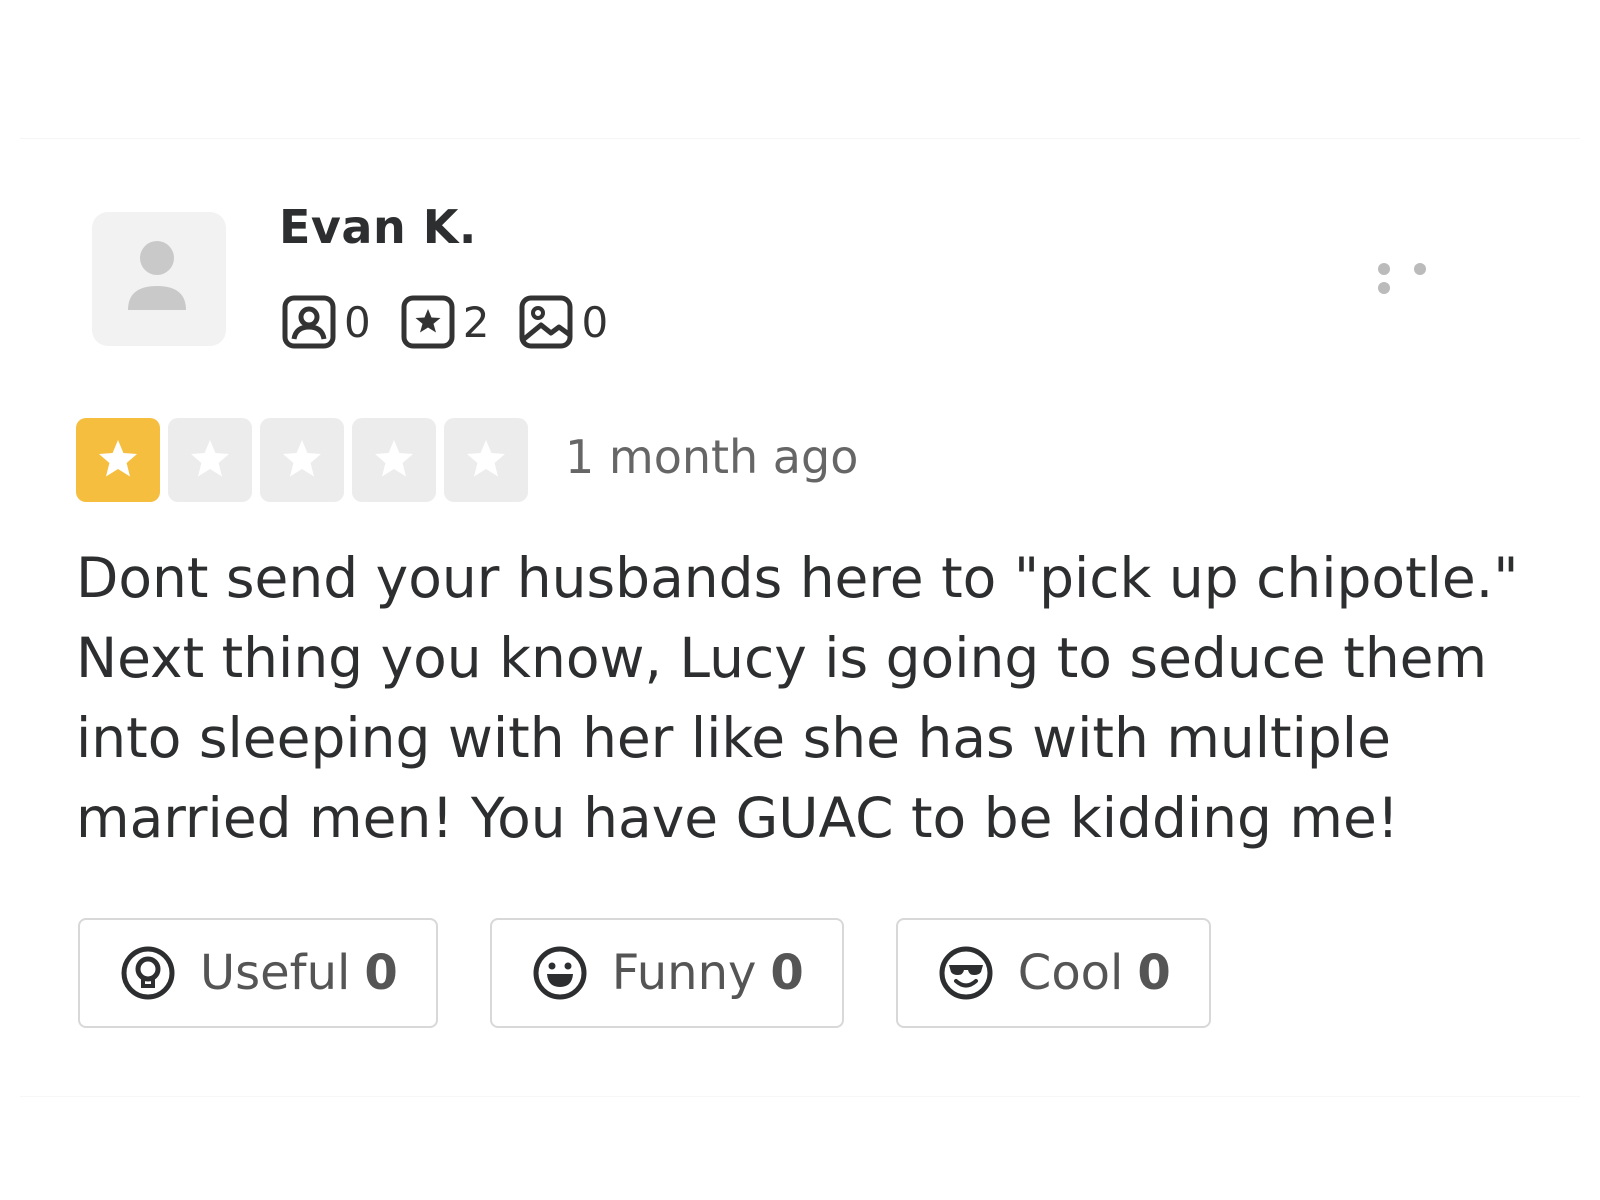 The height and width of the screenshot is (1200, 1600). Describe the element at coordinates (157, 275) in the screenshot. I see `default-user-icon` at that location.